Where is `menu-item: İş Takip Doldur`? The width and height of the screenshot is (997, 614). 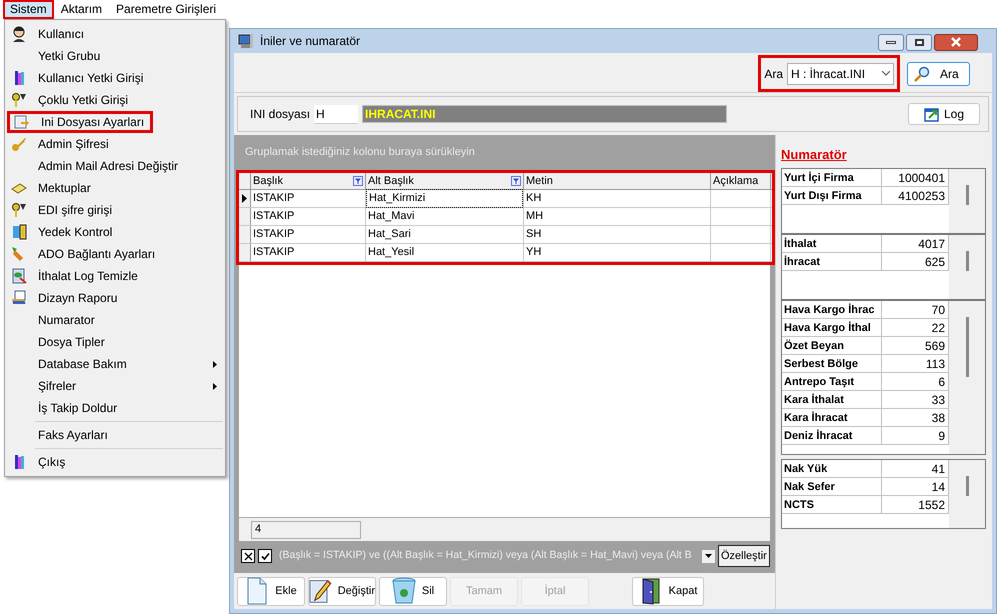 menu-item: İş Takip Doldur is located at coordinates (115, 408).